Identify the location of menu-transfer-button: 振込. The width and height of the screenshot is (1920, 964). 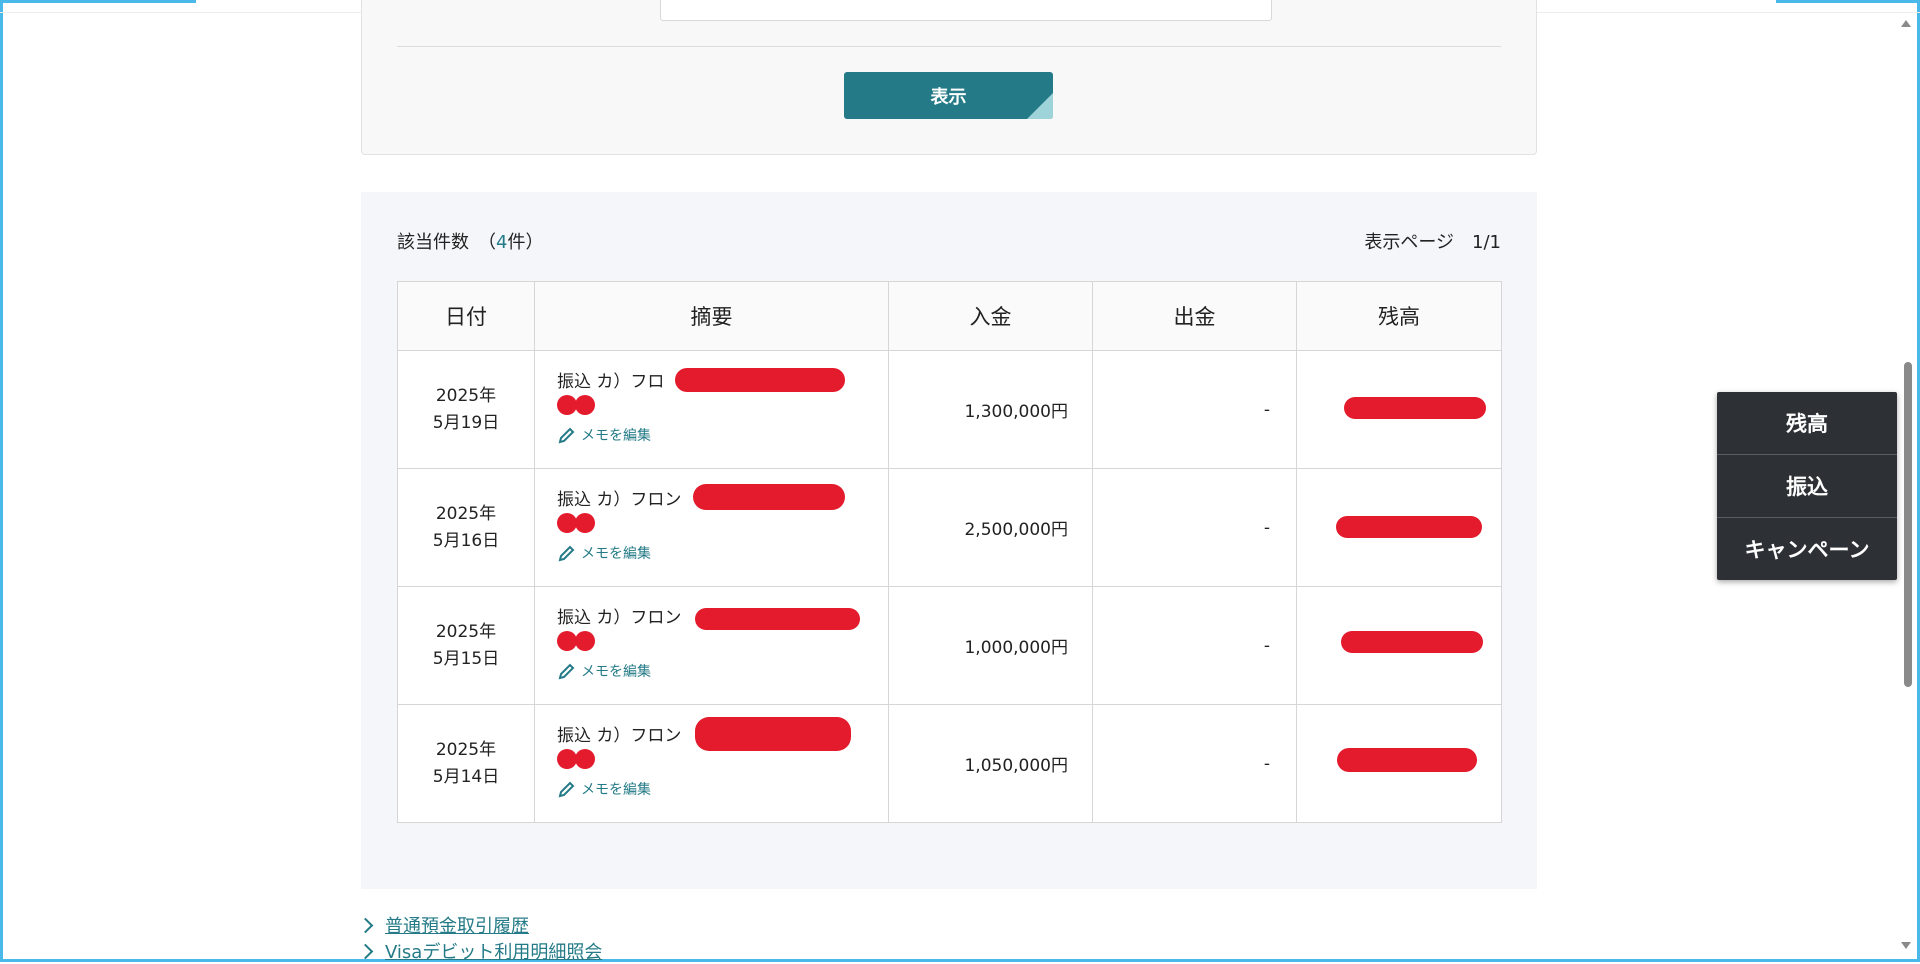
(1807, 486).